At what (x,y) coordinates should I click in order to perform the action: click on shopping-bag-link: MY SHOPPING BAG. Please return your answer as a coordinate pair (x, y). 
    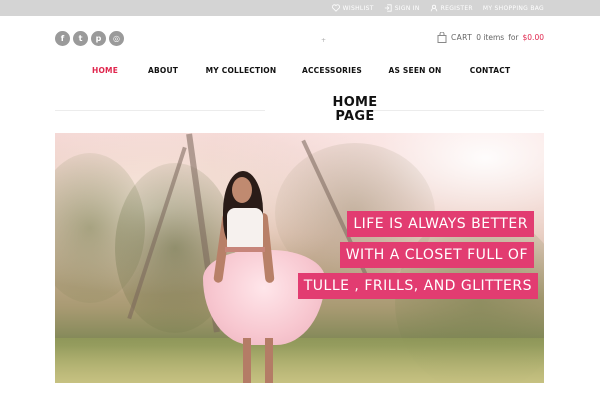
    Looking at the image, I should click on (513, 8).